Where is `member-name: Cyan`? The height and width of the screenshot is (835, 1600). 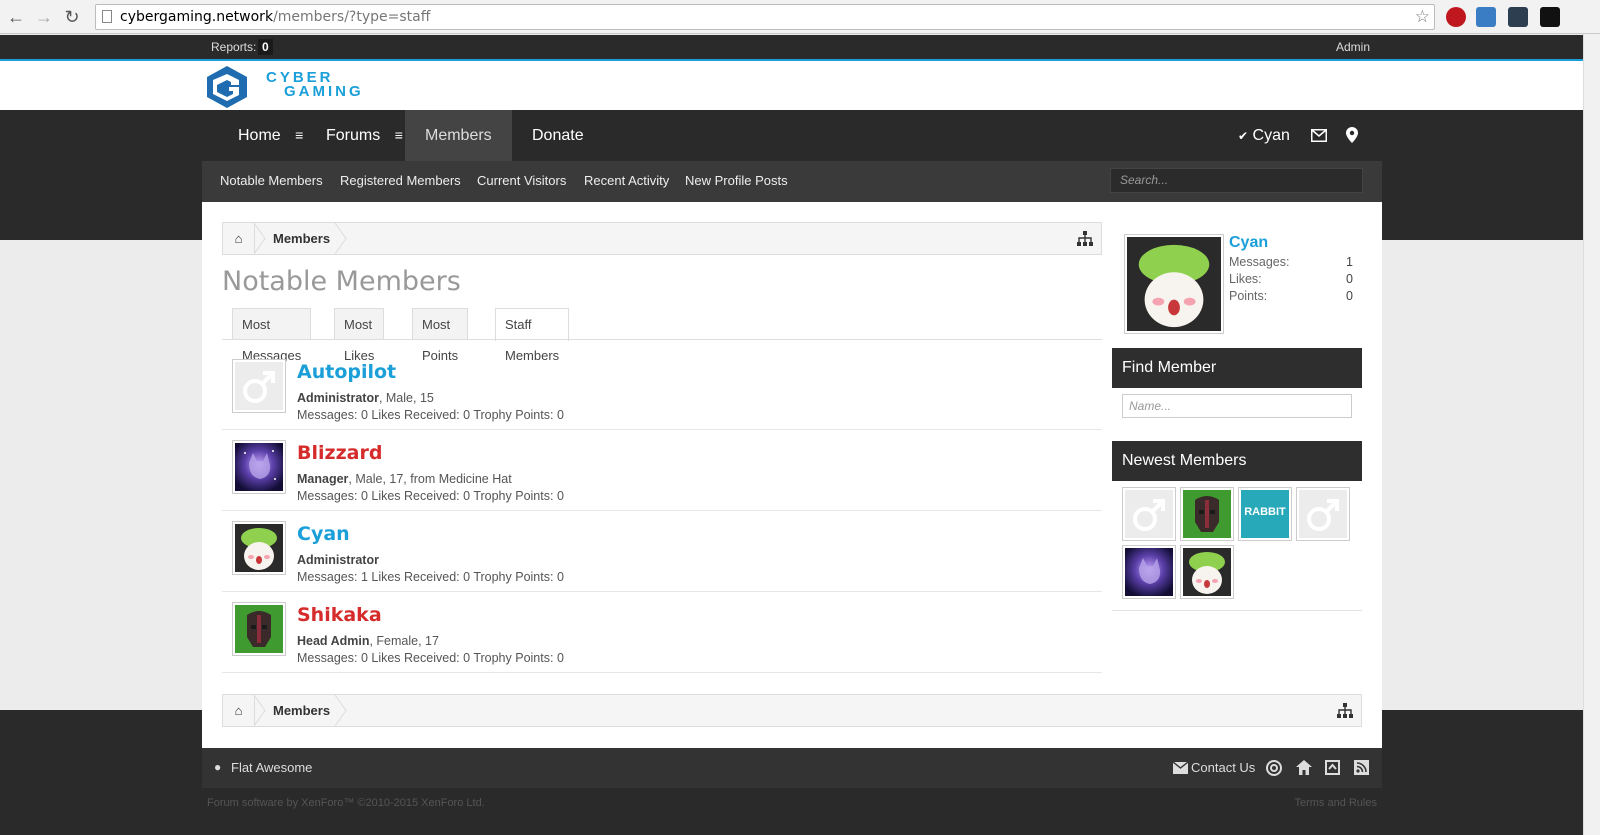 member-name: Cyan is located at coordinates (323, 534).